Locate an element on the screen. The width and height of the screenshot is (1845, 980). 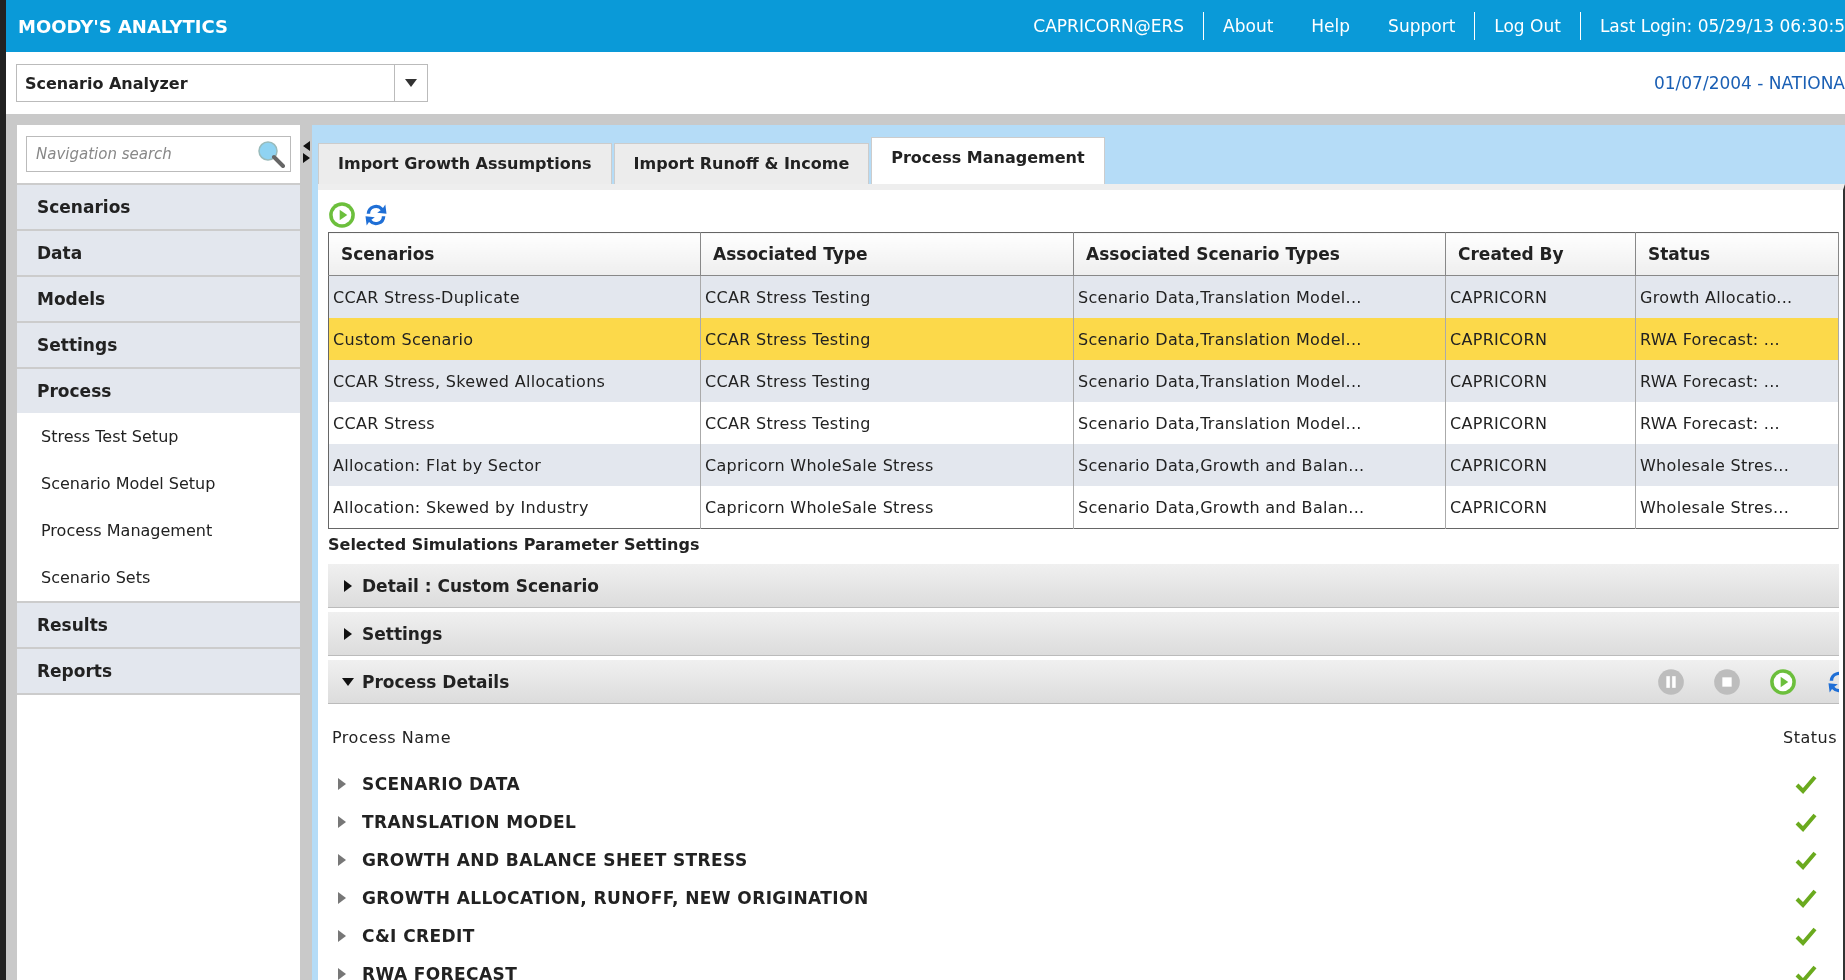
table-cell: Allocation: Flat by Sector is located at coordinates (514, 465).